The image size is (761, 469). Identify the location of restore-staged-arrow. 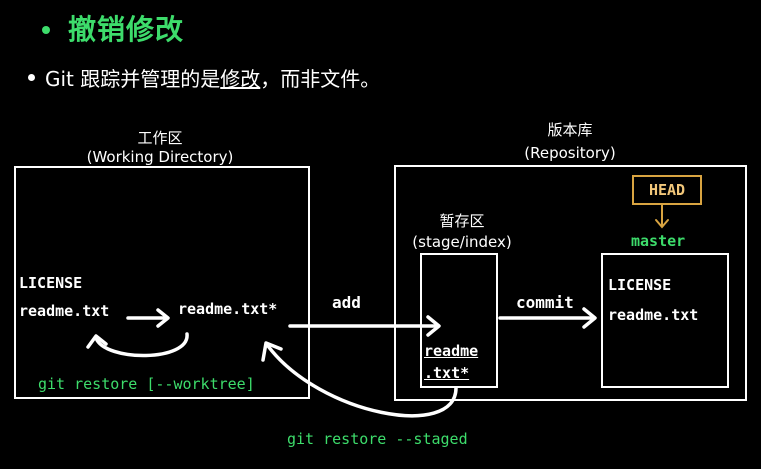
(362, 381).